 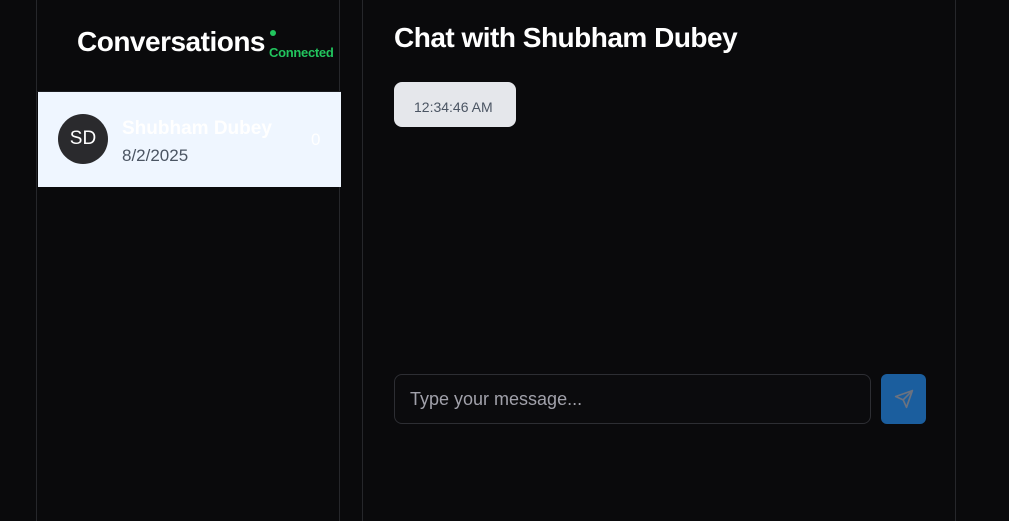 What do you see at coordinates (171, 41) in the screenshot?
I see `sidebar-title: Conversations` at bounding box center [171, 41].